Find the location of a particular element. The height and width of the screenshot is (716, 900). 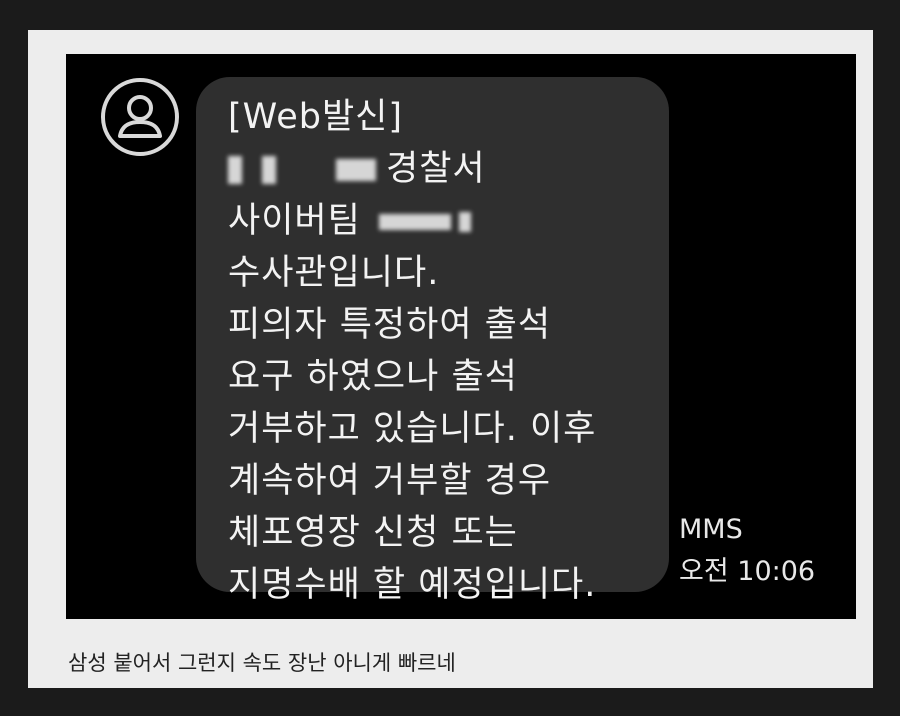

team-text: 사이버팀 is located at coordinates (294, 221).